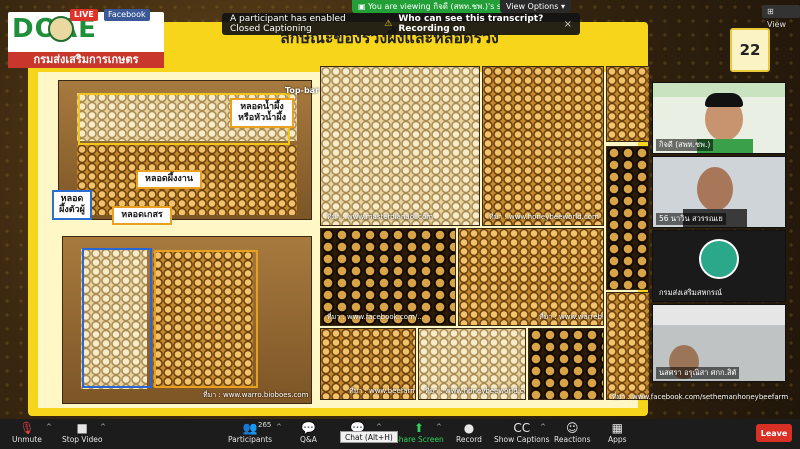  What do you see at coordinates (568, 24) in the screenshot?
I see `close-icon: ×` at bounding box center [568, 24].